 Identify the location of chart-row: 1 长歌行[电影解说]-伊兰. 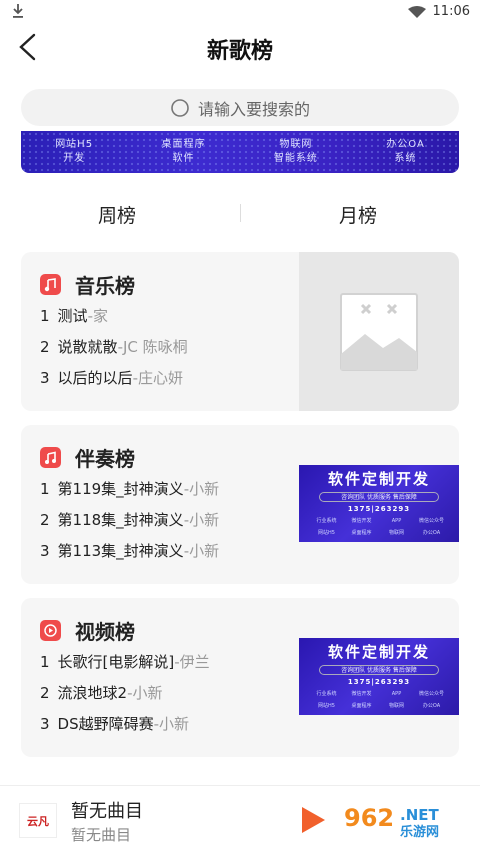
(125, 661).